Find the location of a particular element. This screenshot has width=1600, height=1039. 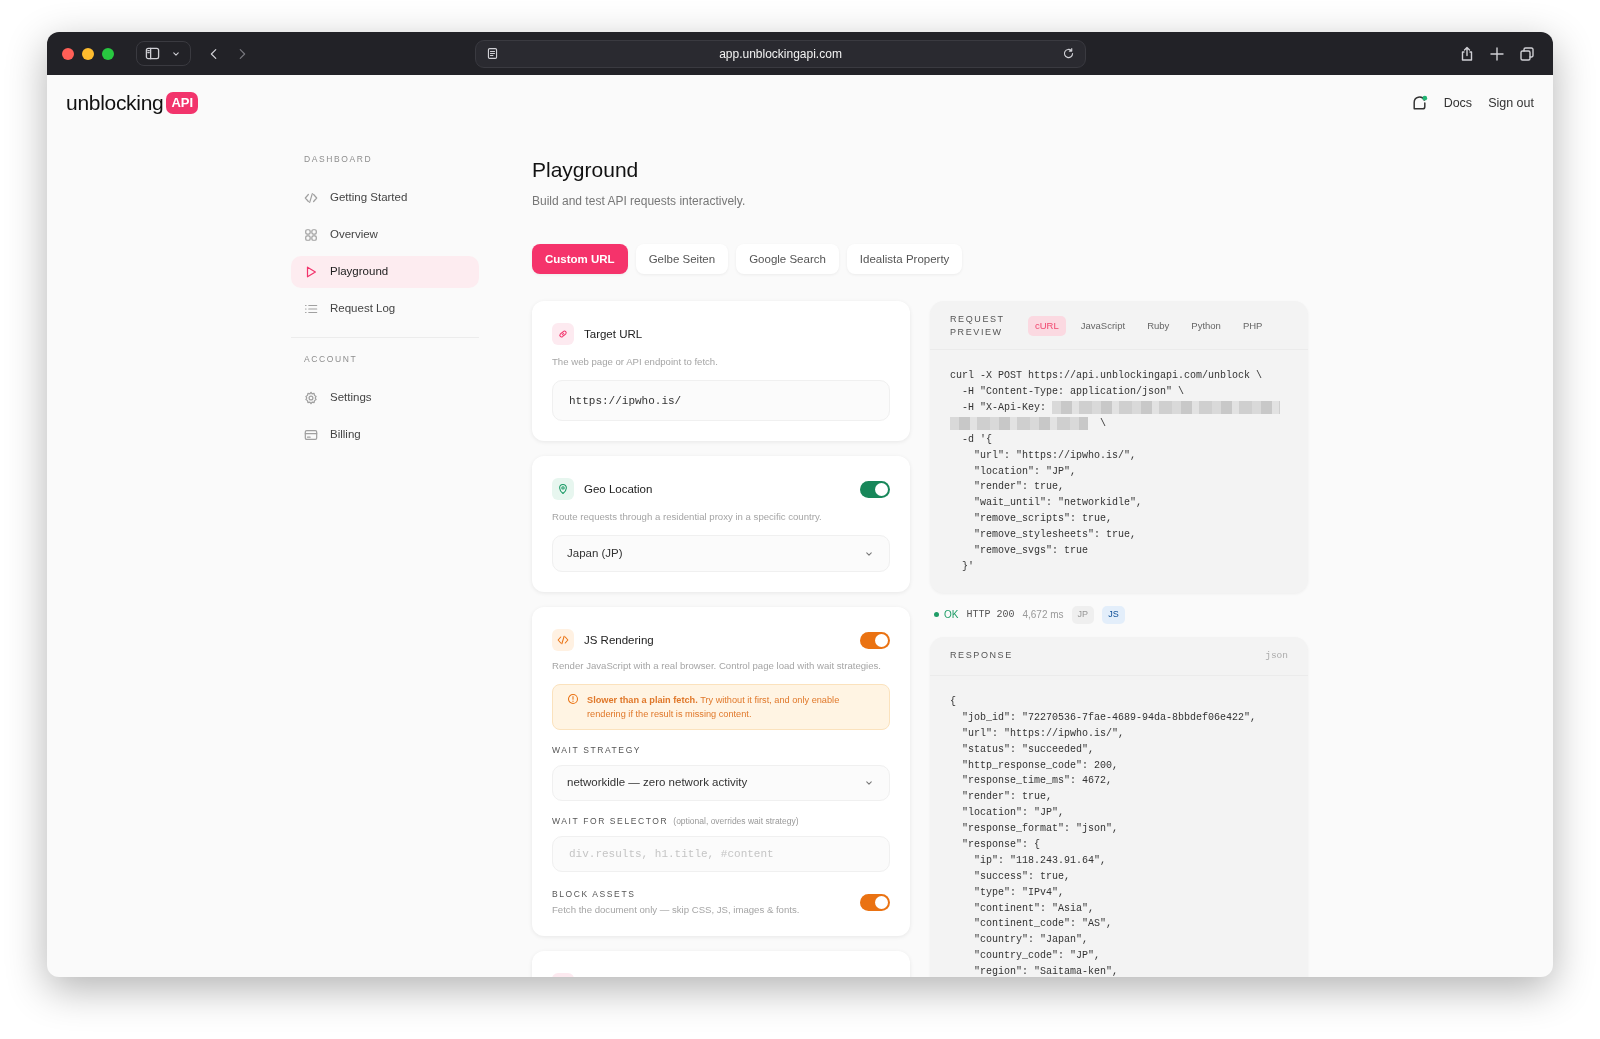

language-tab: Python is located at coordinates (1206, 326).